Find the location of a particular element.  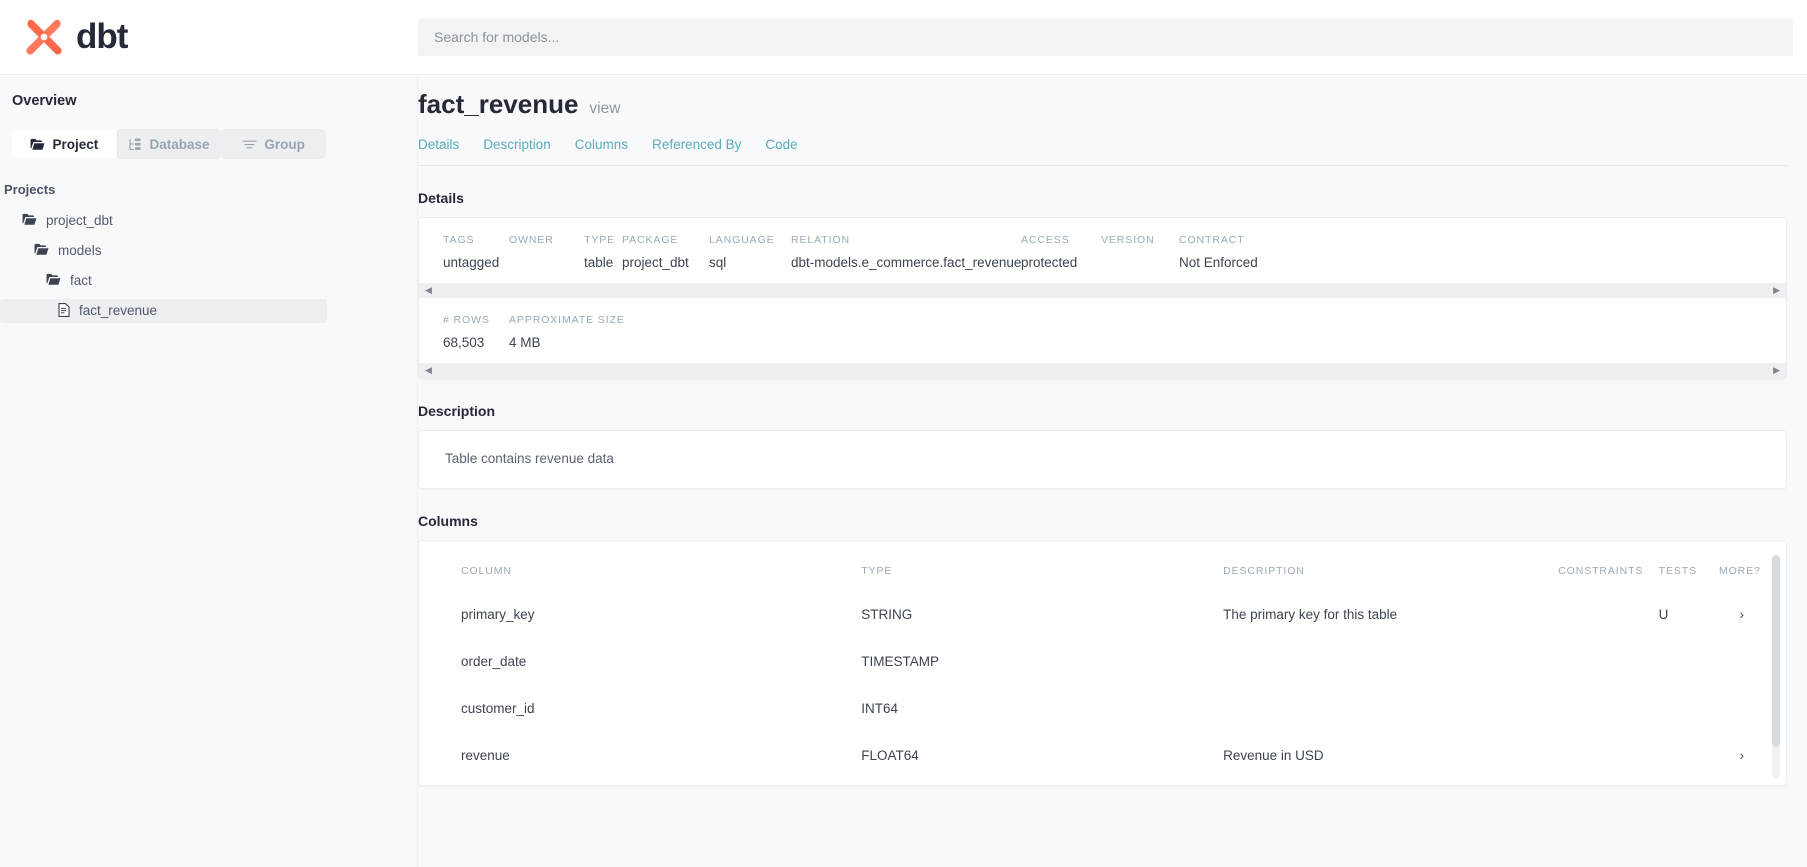

detail-value: dbt-models.e_commerce.fact_revenue is located at coordinates (906, 262).